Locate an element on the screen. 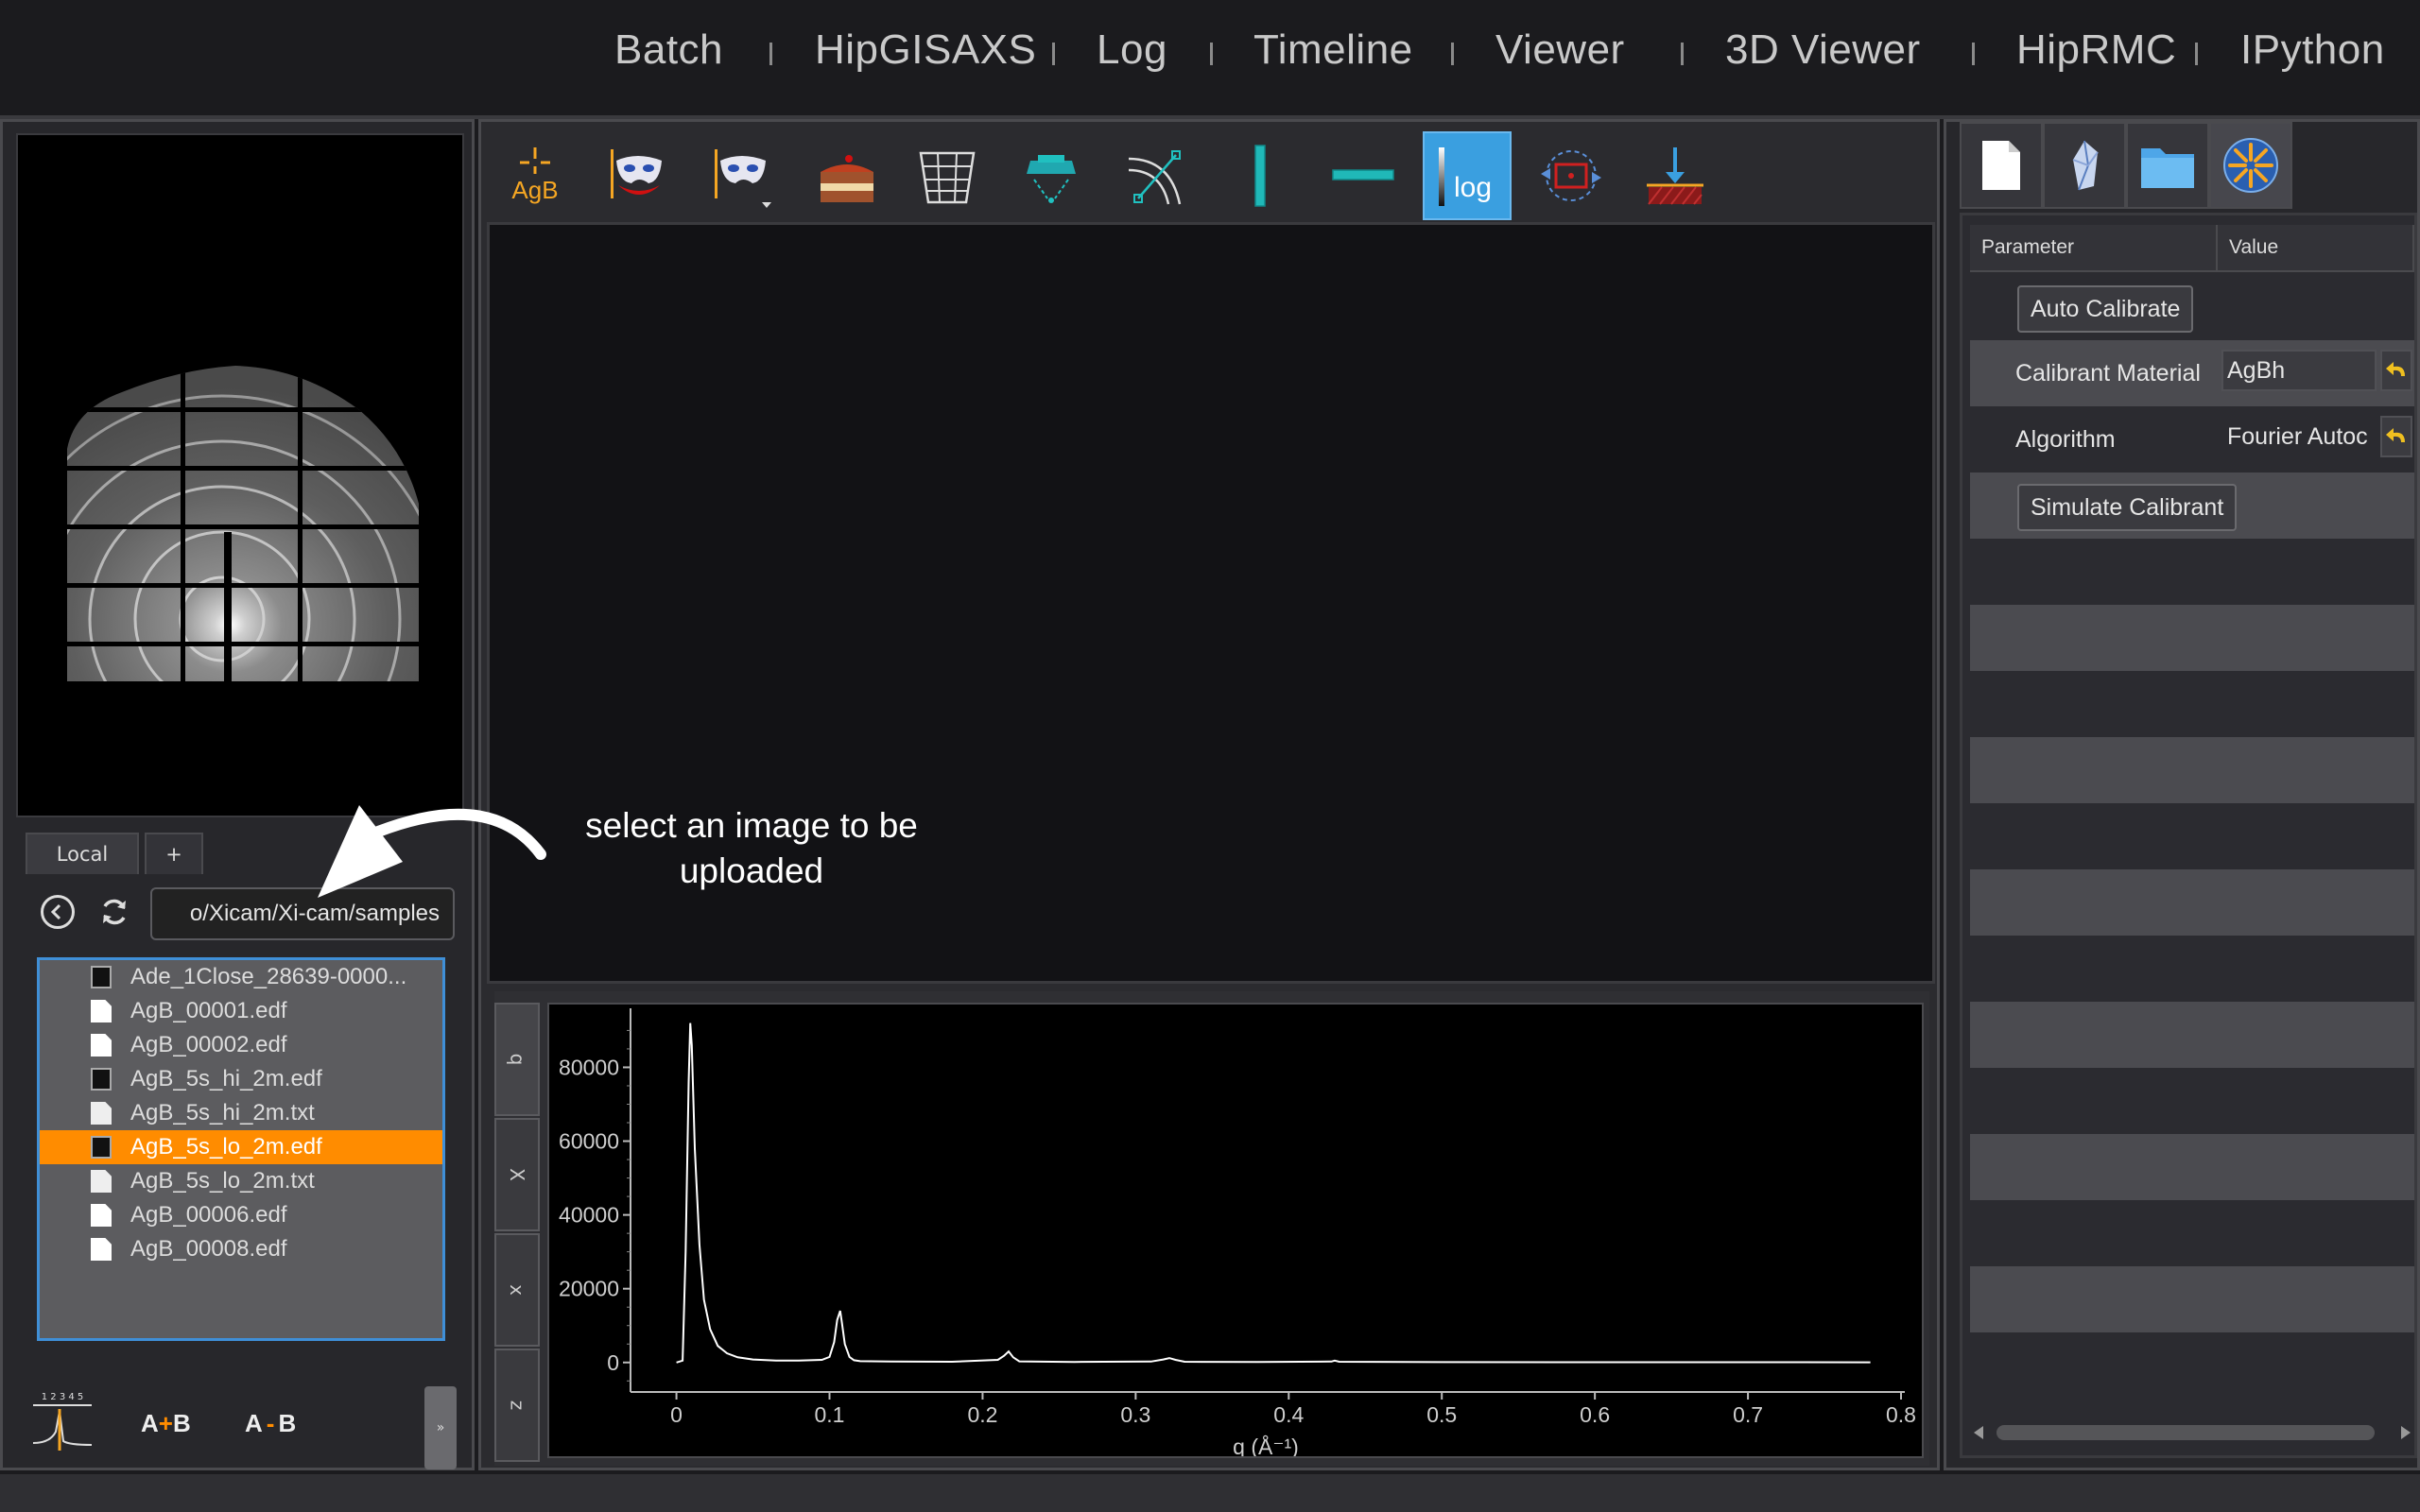  nav-hipgisaxs: HipGISAXS is located at coordinates (925, 54).